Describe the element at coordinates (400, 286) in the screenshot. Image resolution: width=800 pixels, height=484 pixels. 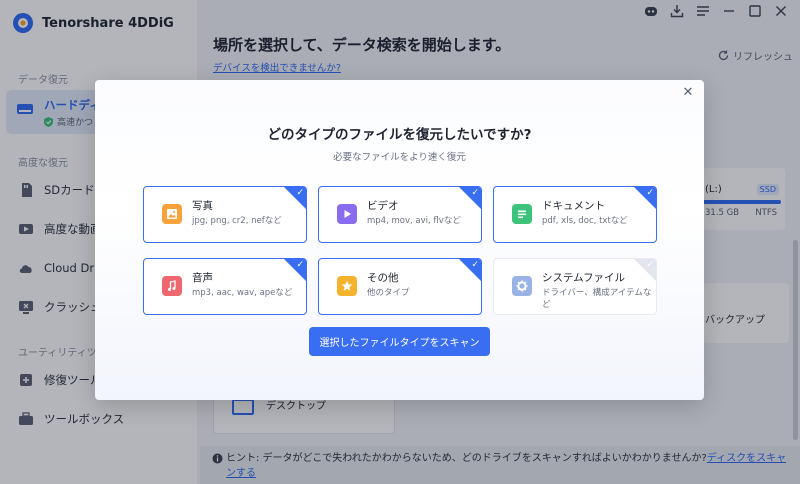
I see `file-type-card-other: ✓ その他 他のタイプ` at that location.